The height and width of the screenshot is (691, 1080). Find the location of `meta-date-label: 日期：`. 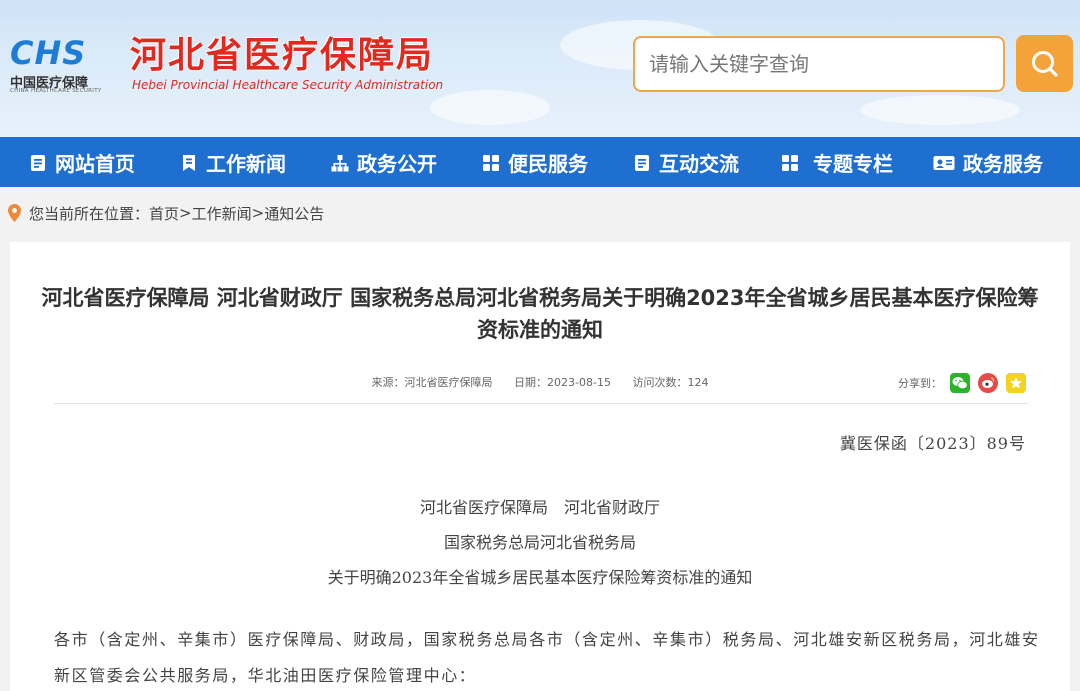

meta-date-label: 日期： is located at coordinates (531, 382).